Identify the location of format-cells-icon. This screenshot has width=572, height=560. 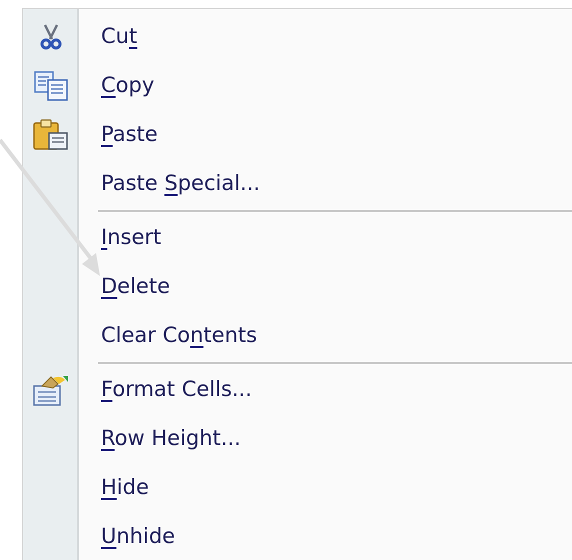
(51, 390).